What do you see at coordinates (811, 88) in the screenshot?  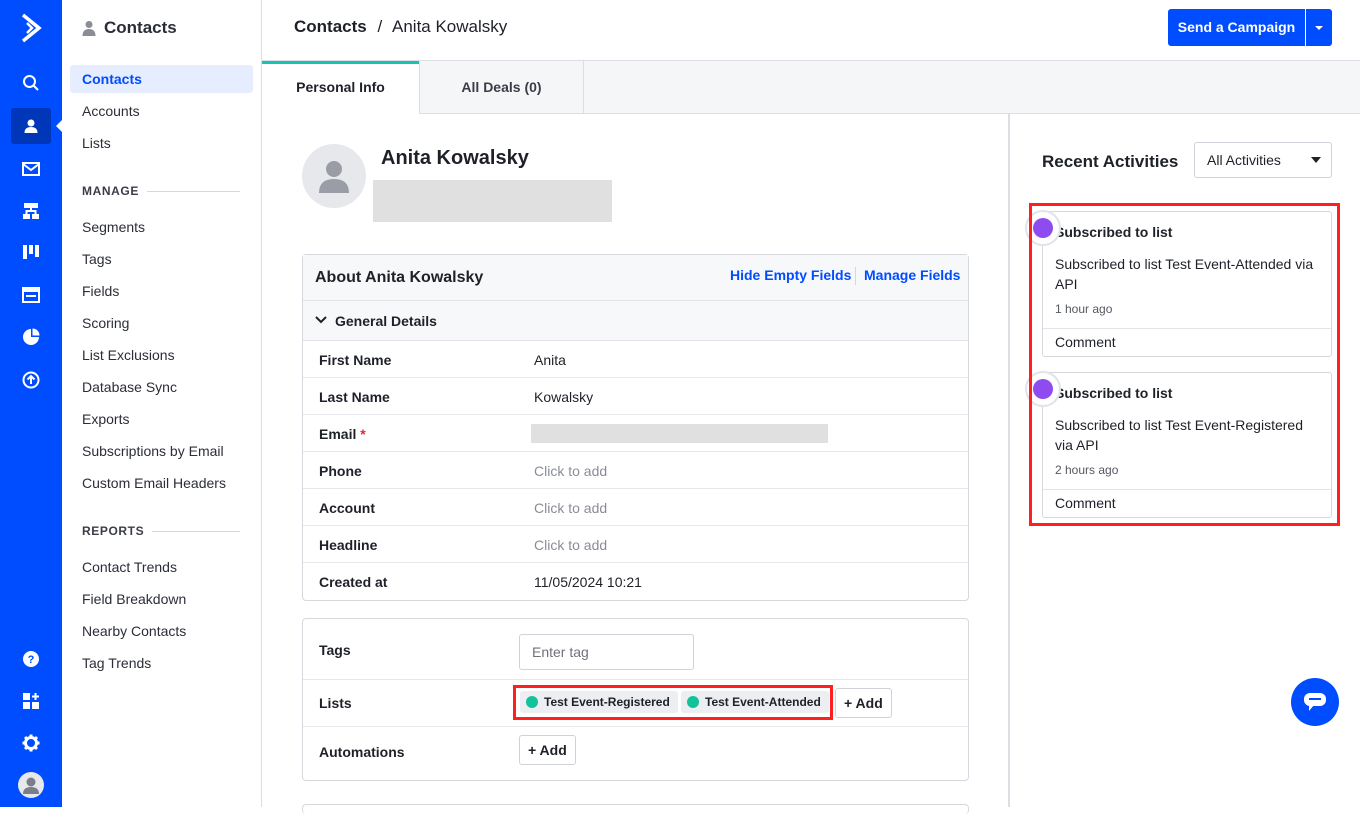 I see `contact-tabs: Personal Info All Deals (0)` at bounding box center [811, 88].